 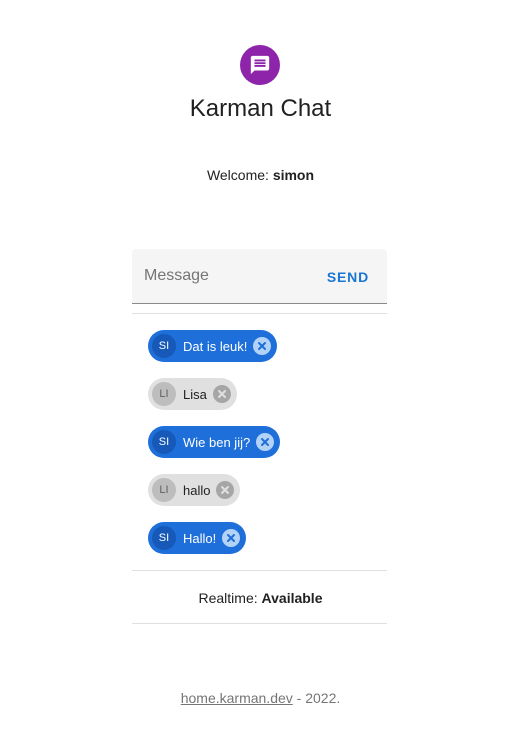 I want to click on message-chip: LI Lisa, so click(x=192, y=394).